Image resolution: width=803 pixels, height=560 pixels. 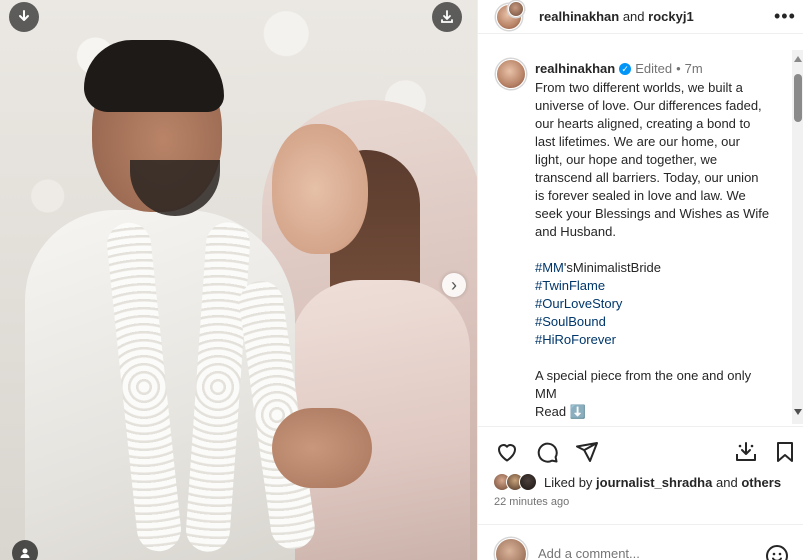 I want to click on liked-by-text: Liked by journalist_shradha and others, so click(x=662, y=482).